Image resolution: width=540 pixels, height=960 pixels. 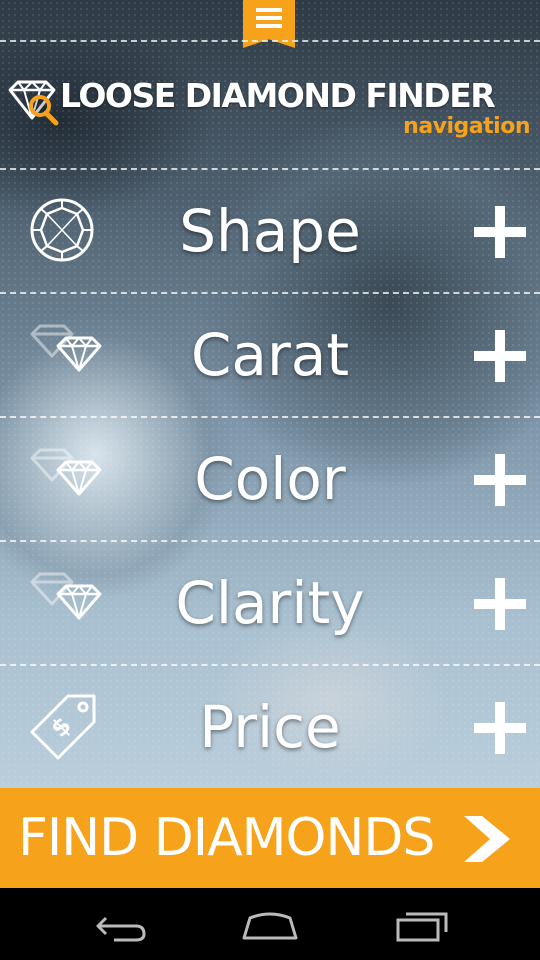 What do you see at coordinates (422, 926) in the screenshot?
I see `recent-apps-icon` at bounding box center [422, 926].